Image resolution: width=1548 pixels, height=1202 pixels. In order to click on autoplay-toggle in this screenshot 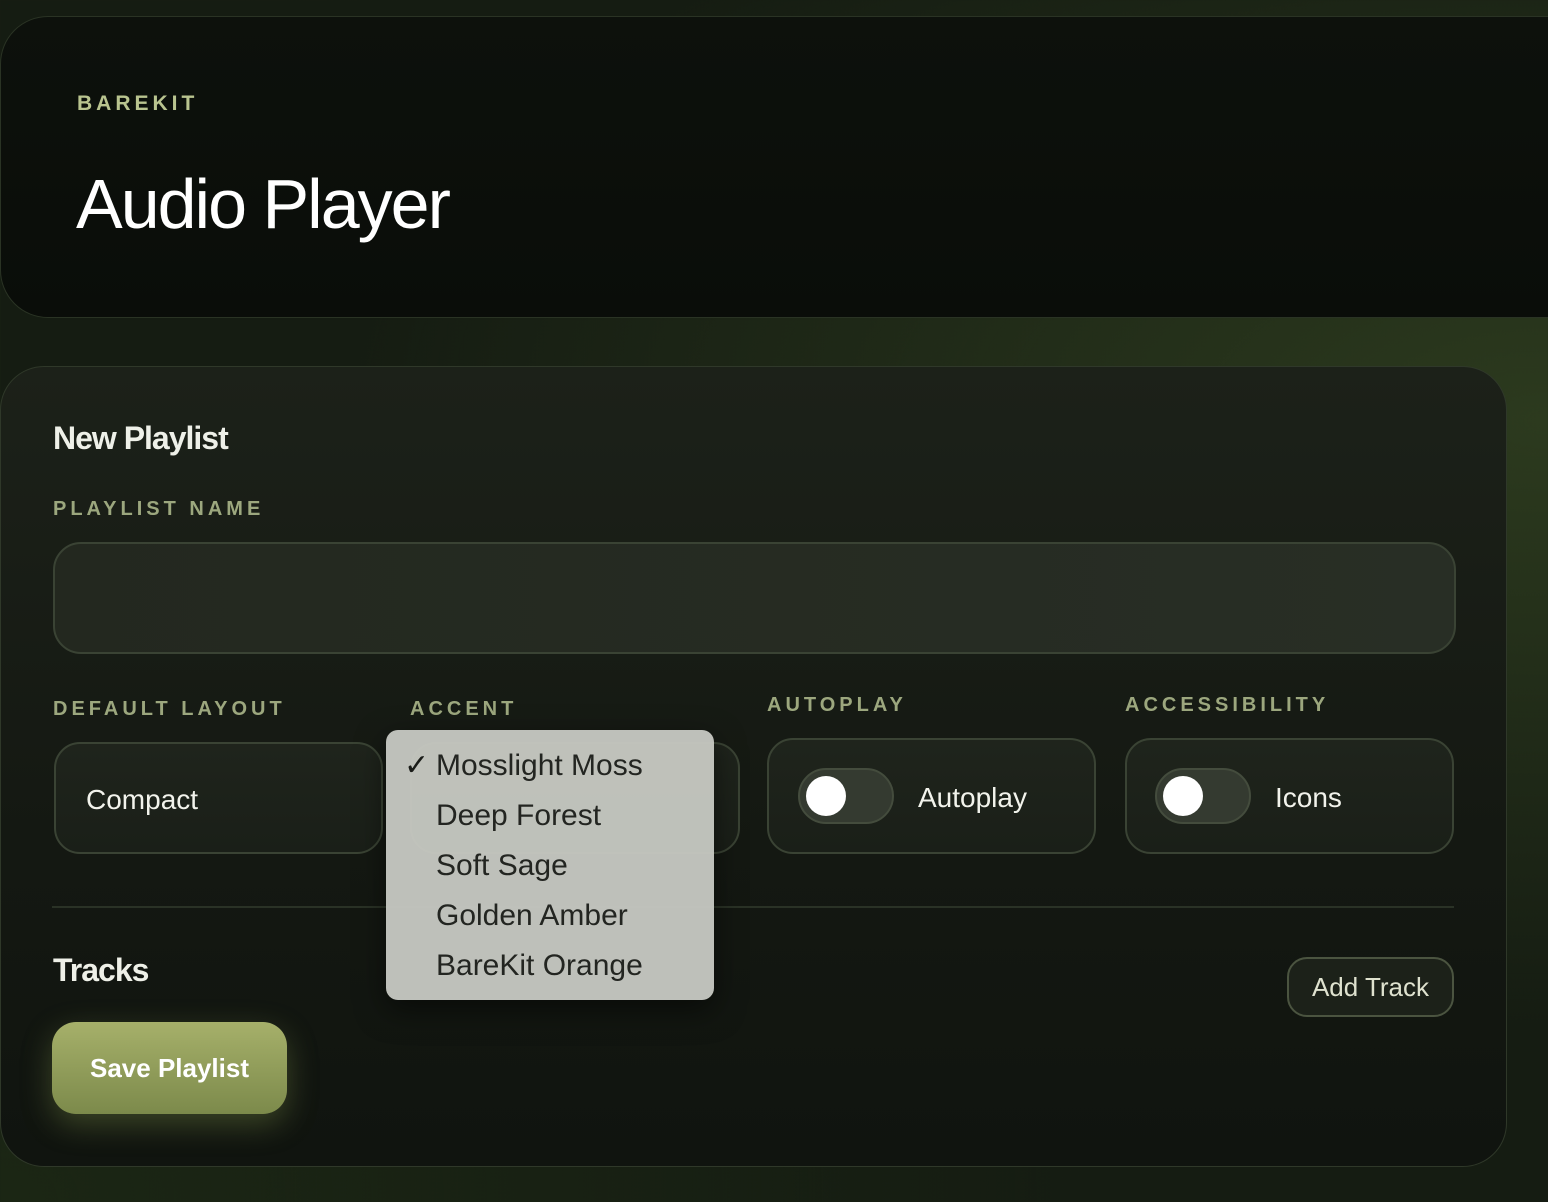, I will do `click(846, 796)`.